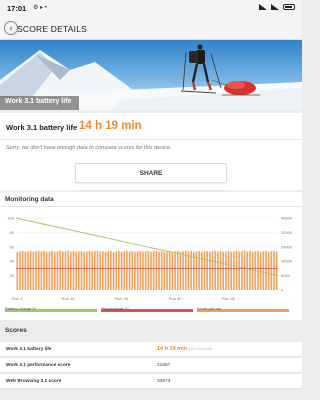 Image resolution: width=320 pixels, height=400 pixels. I want to click on score-row: Web Browsing 3.1 score 33973, so click(151, 381).